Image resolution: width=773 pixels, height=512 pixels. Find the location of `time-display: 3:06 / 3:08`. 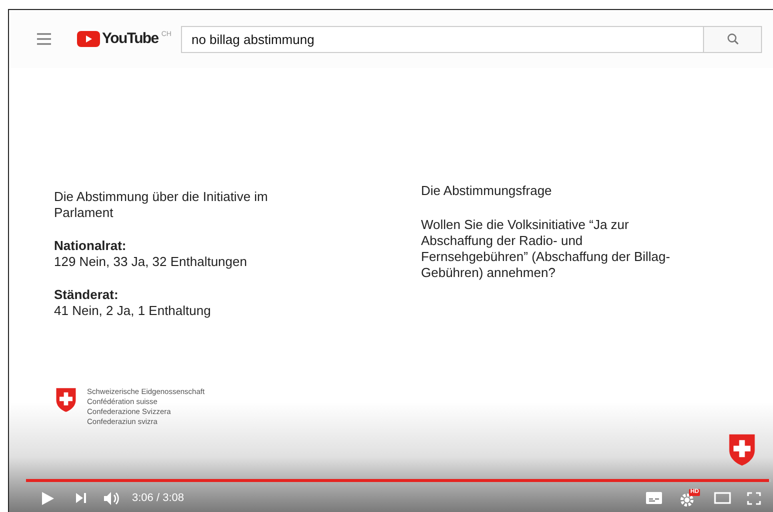

time-display: 3:06 / 3:08 is located at coordinates (158, 498).